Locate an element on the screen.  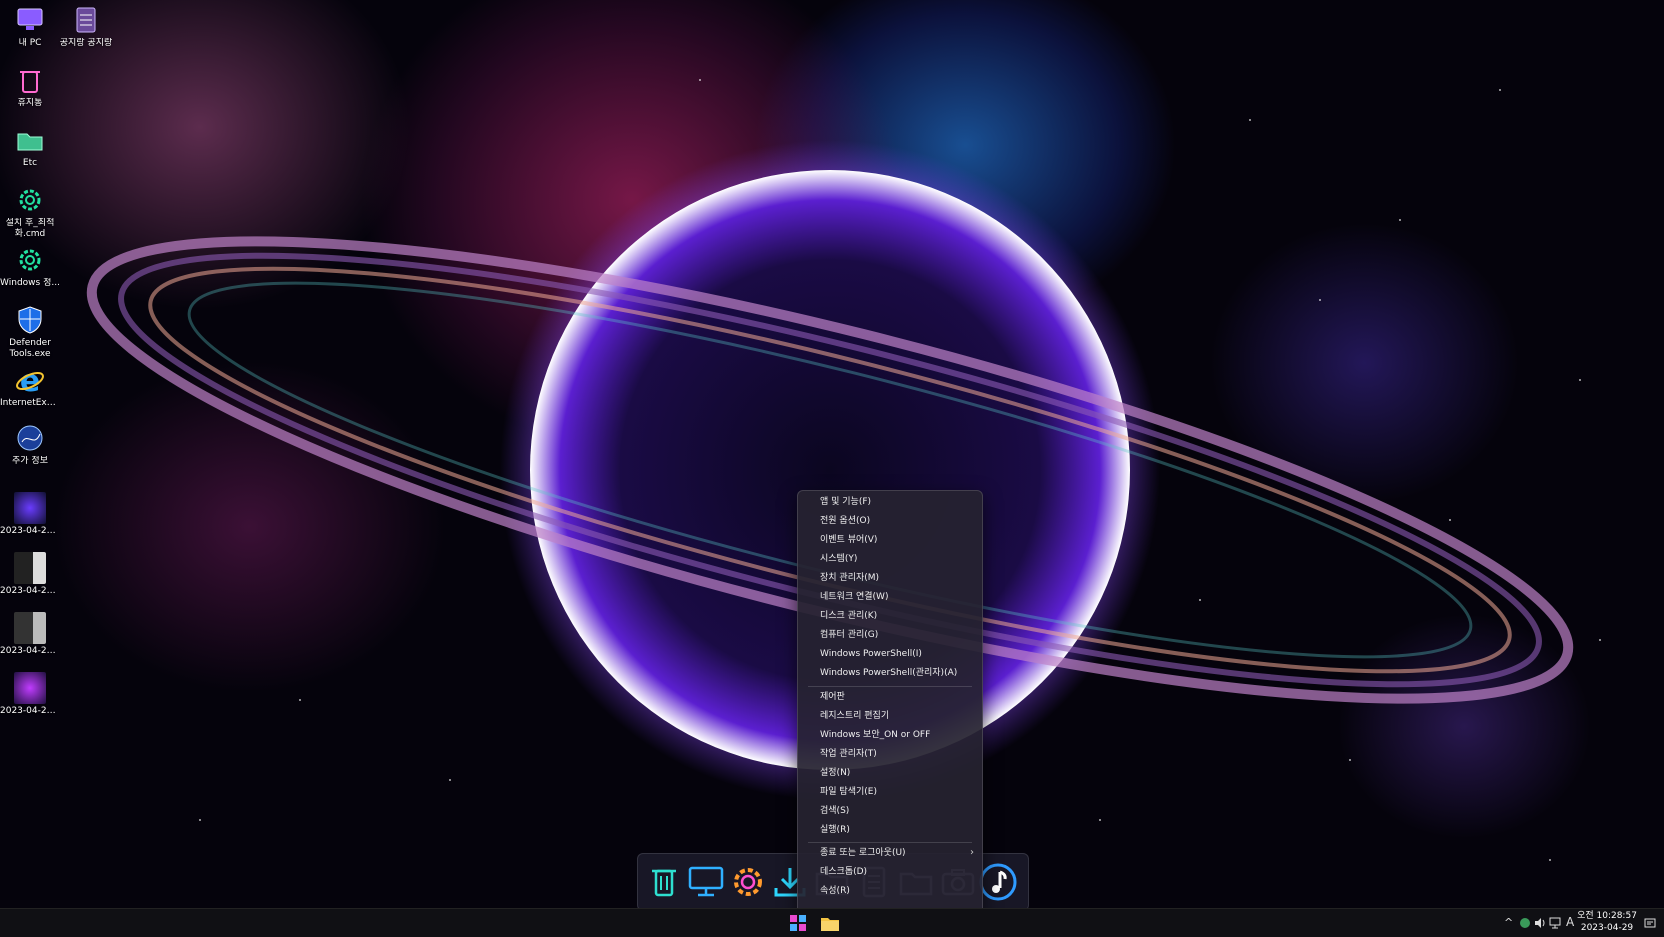
menu-item-search: 검색(S) is located at coordinates (834, 811).